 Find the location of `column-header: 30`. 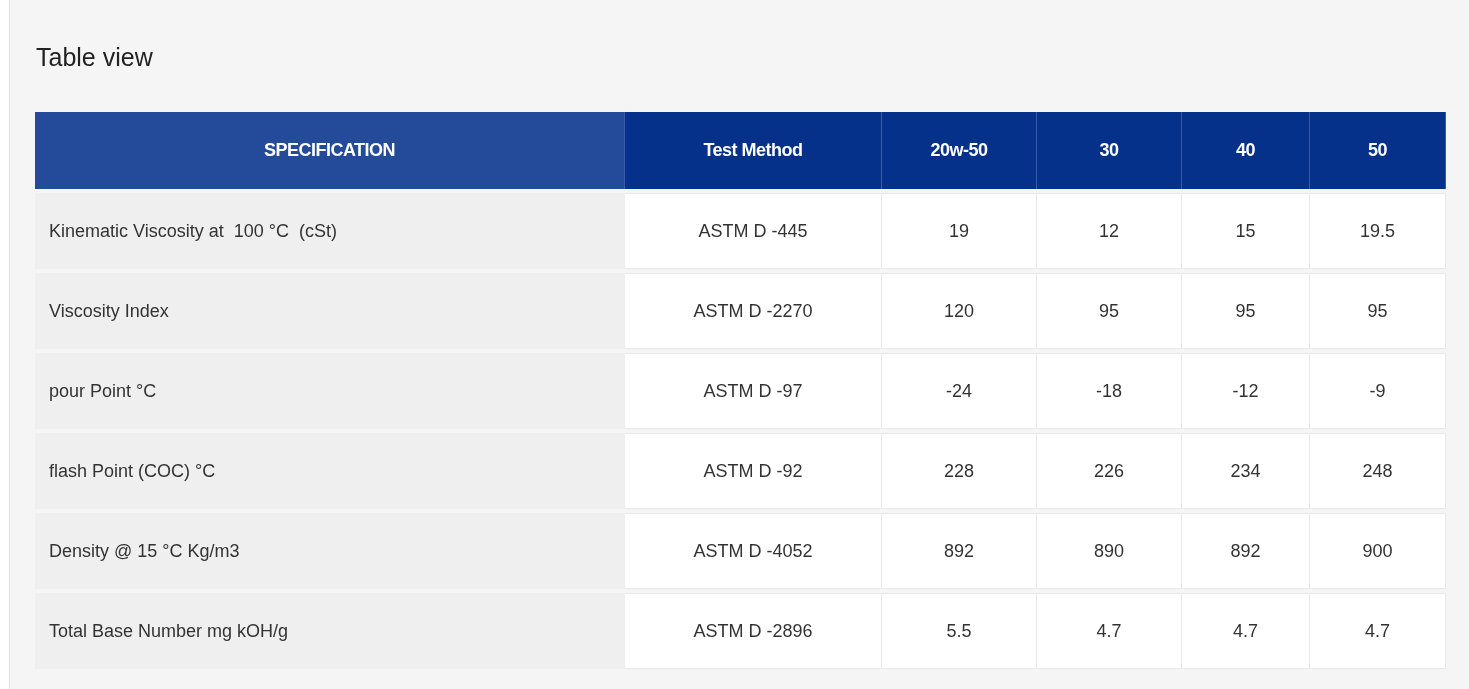

column-header: 30 is located at coordinates (1109, 150).